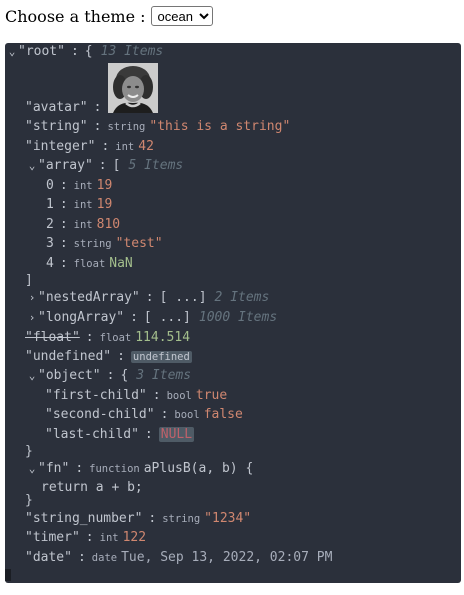  Describe the element at coordinates (109, 538) in the screenshot. I see `timer-type: int` at that location.